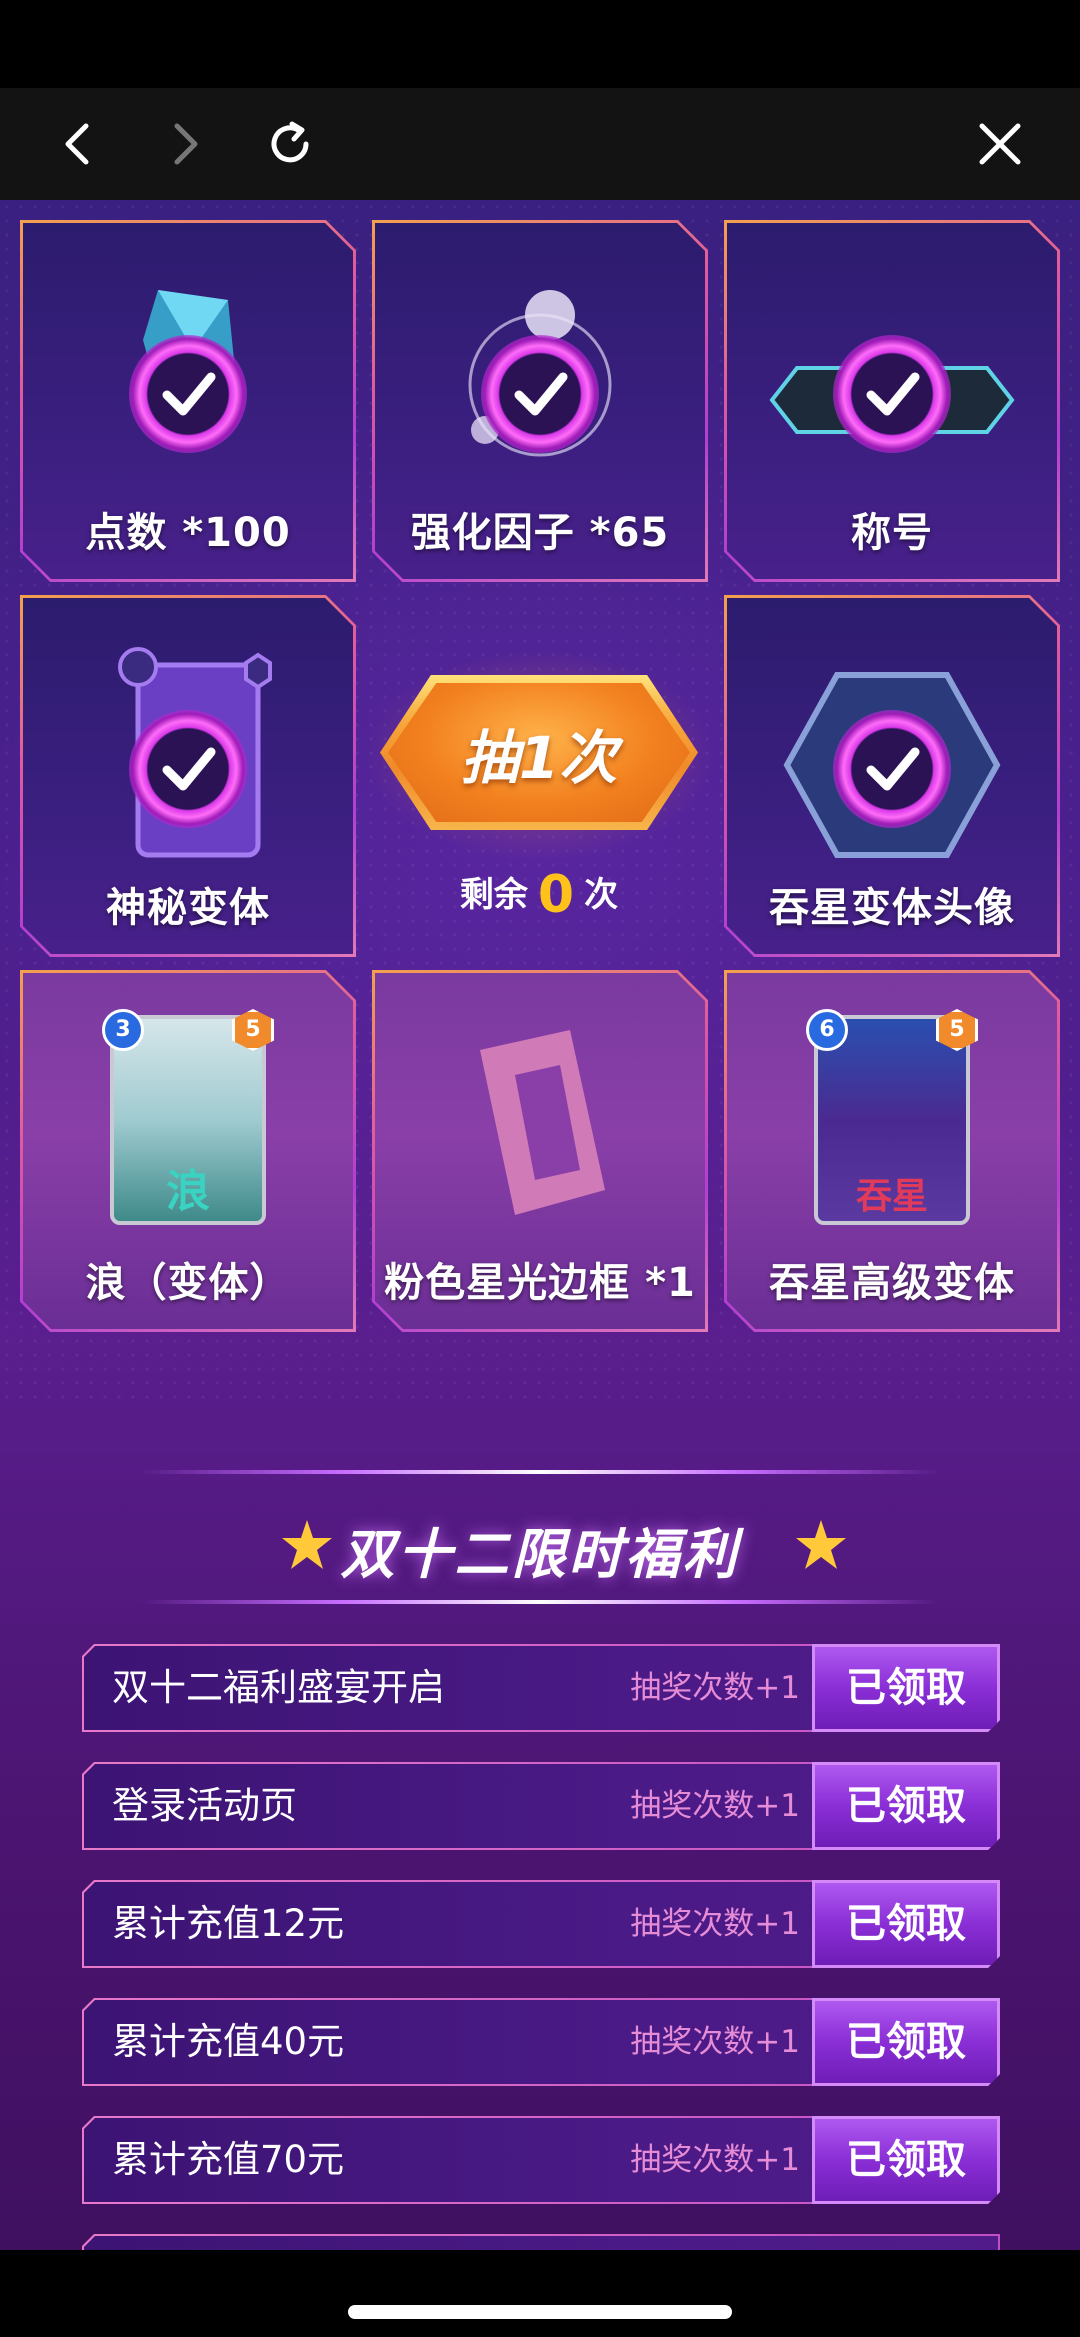 The height and width of the screenshot is (2337, 1080). I want to click on pink-frame-icon, so click(540, 1125).